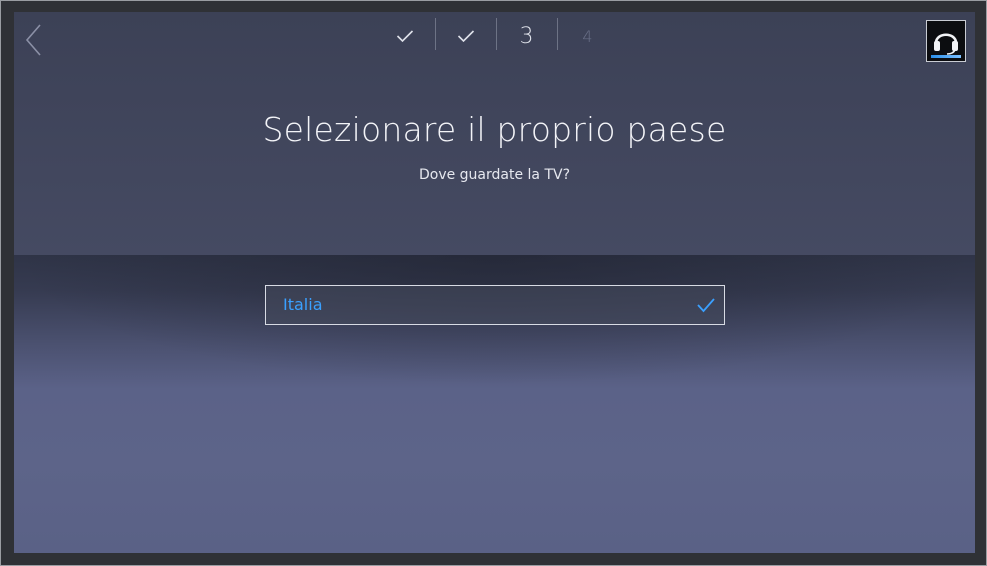 The image size is (987, 566). What do you see at coordinates (946, 56) in the screenshot?
I see `help-progress-bar` at bounding box center [946, 56].